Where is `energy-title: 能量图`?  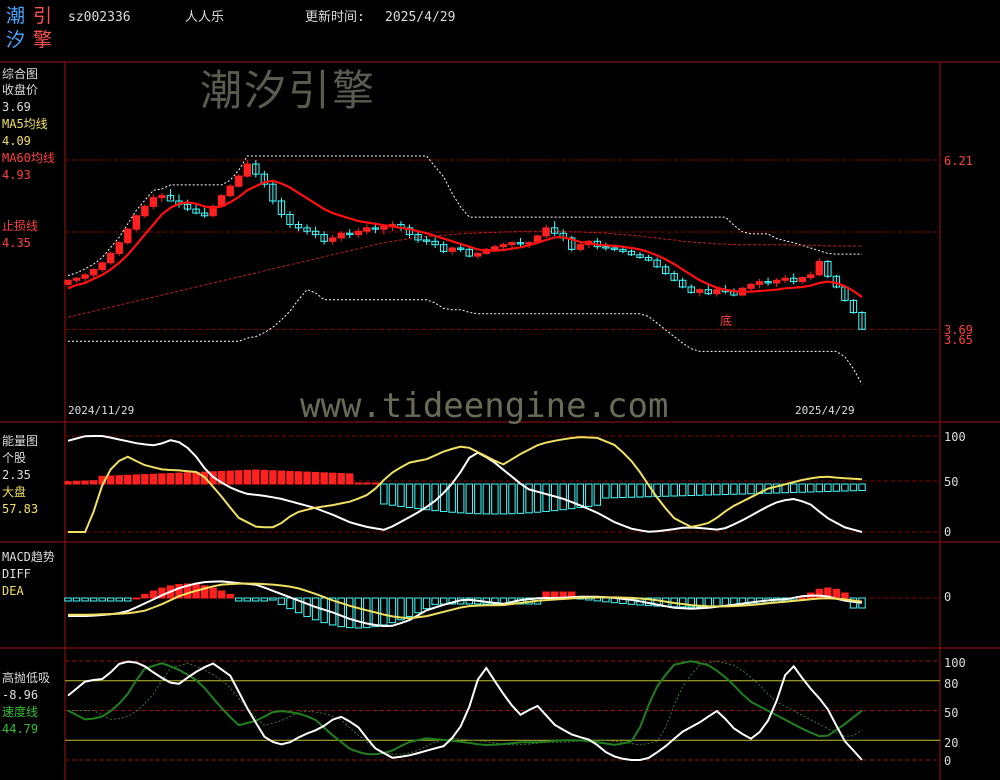 energy-title: 能量图 is located at coordinates (20, 441).